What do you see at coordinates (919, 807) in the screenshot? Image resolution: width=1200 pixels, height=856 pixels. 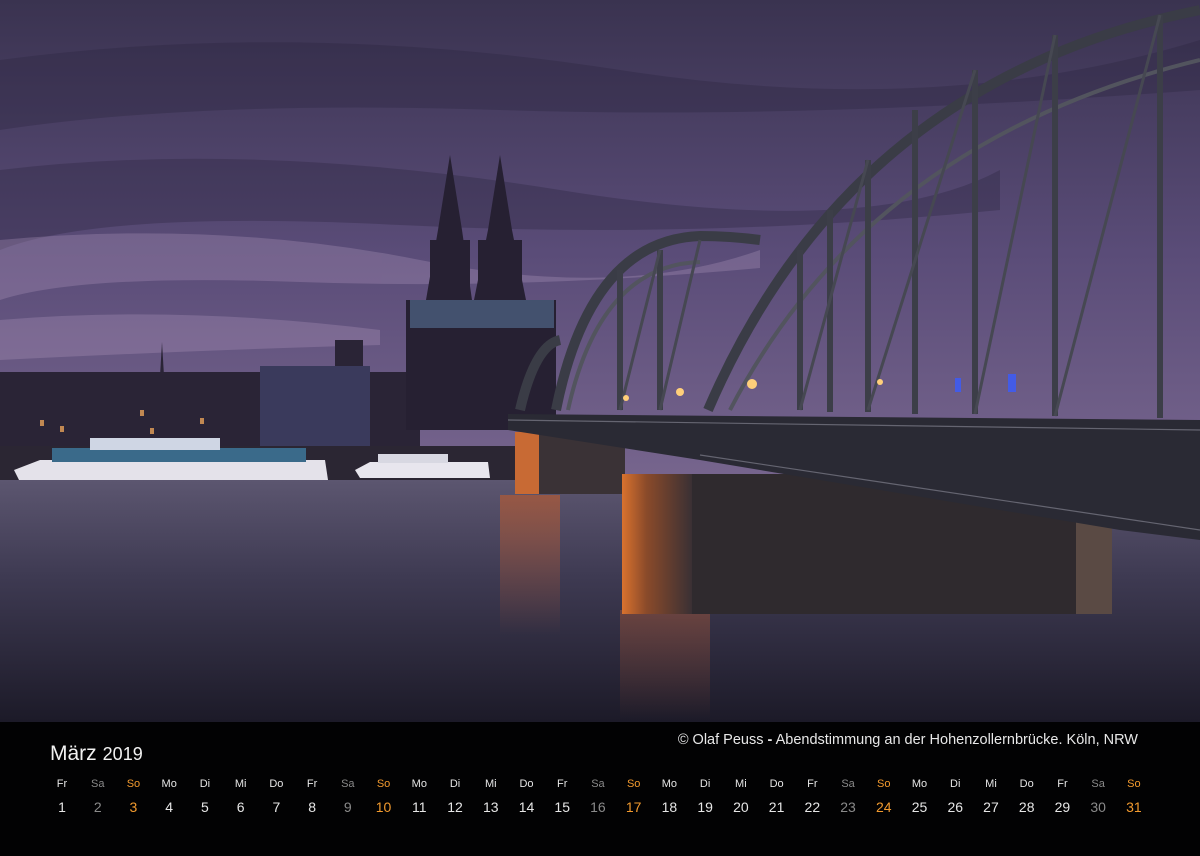 I see `day-number: 25` at bounding box center [919, 807].